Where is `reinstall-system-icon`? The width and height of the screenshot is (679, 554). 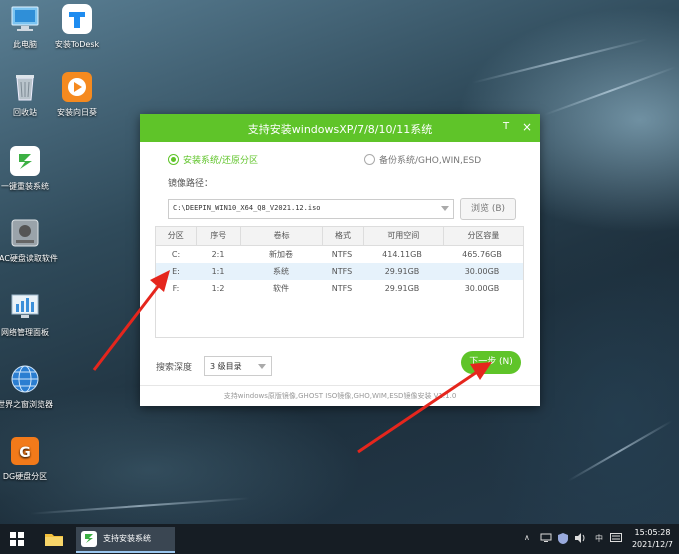
reinstall-system-icon is located at coordinates (89, 540).